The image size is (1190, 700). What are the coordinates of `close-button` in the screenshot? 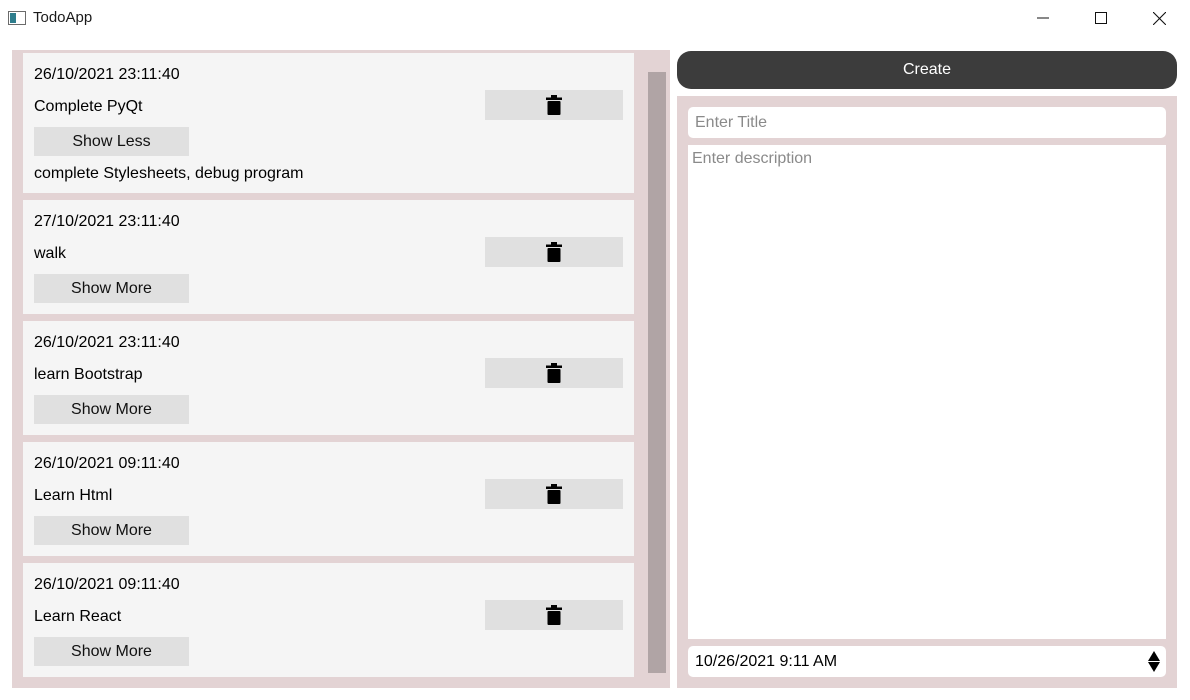 It's located at (1159, 18).